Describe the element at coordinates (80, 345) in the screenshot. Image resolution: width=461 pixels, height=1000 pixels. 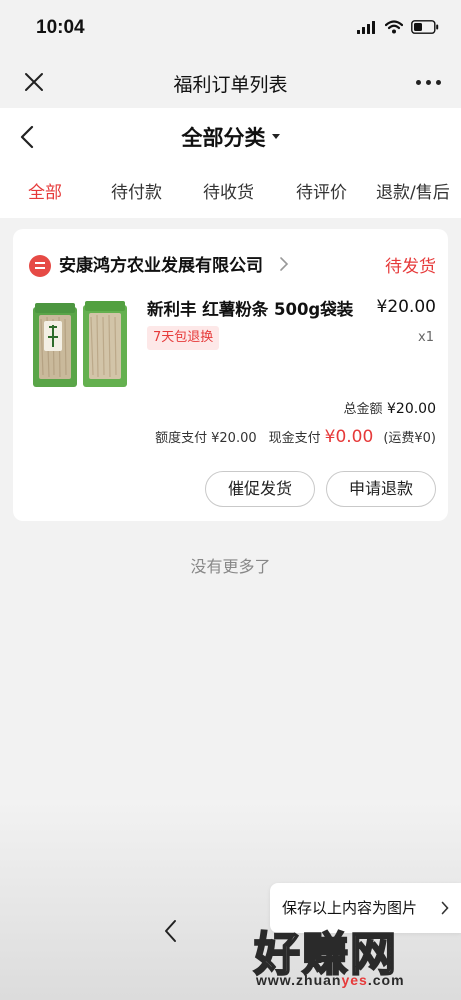
I see `product-image` at that location.